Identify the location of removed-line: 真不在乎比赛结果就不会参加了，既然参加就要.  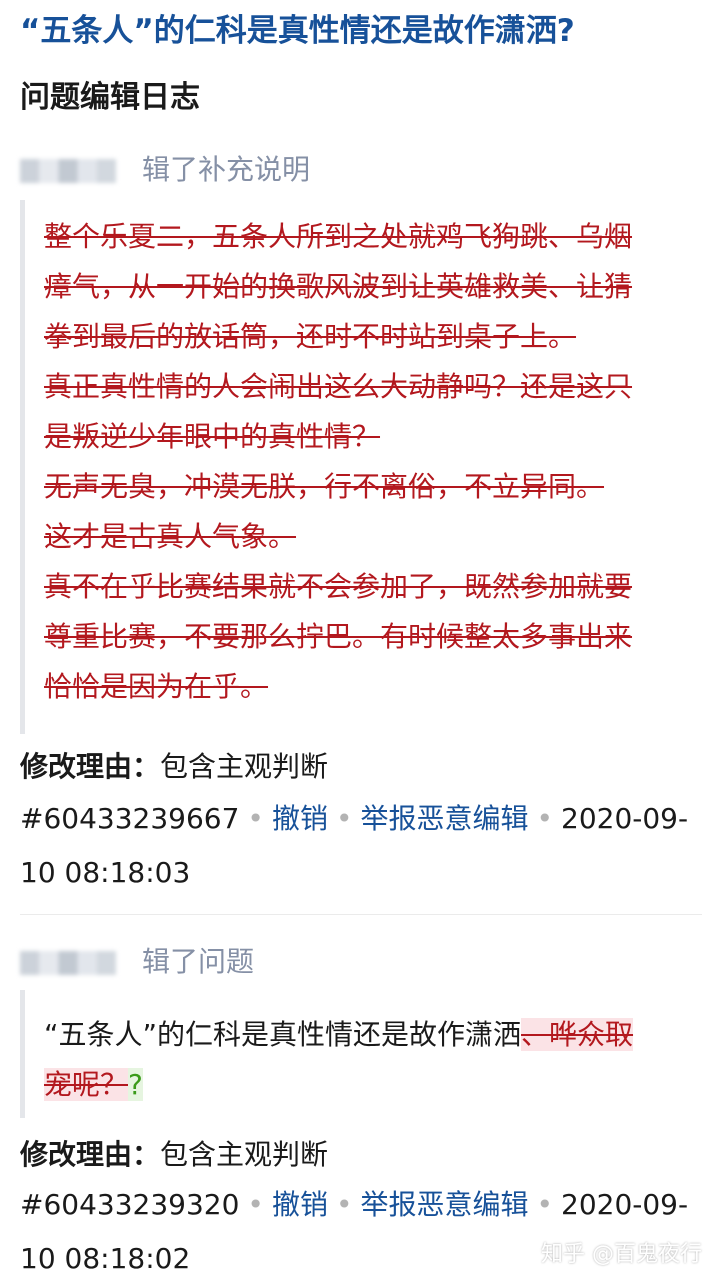
(338, 586).